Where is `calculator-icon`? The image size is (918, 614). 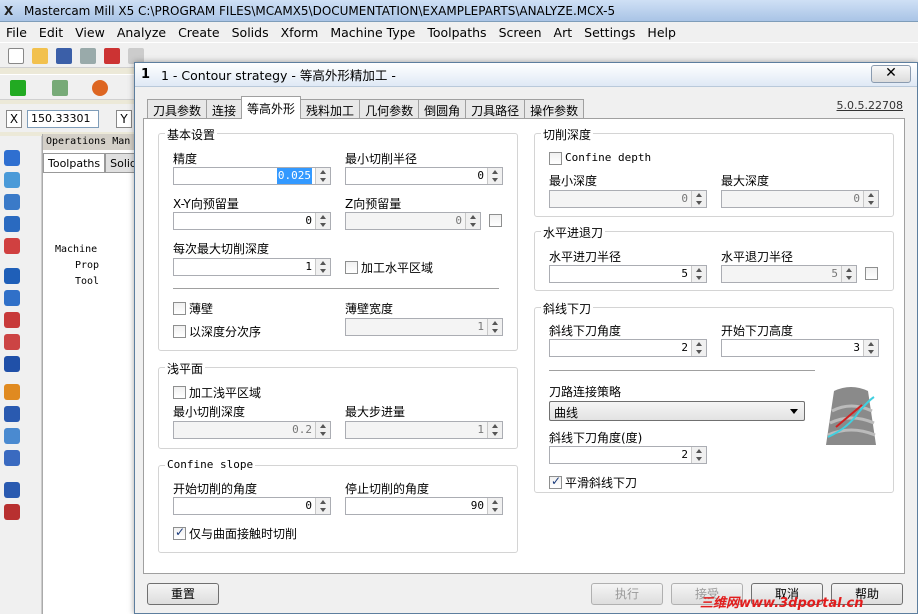 calculator-icon is located at coordinates (12, 458).